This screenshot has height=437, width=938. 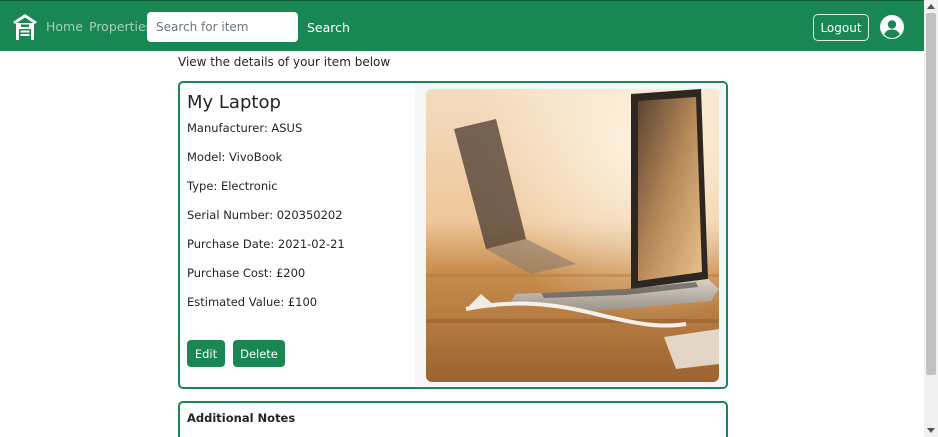 I want to click on additional-notes-card: Additional Notes, so click(x=453, y=419).